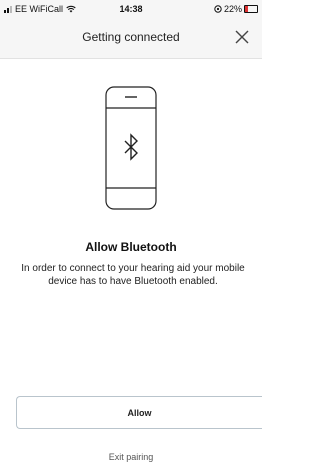  I want to click on page-title: Getting connected, so click(131, 37).